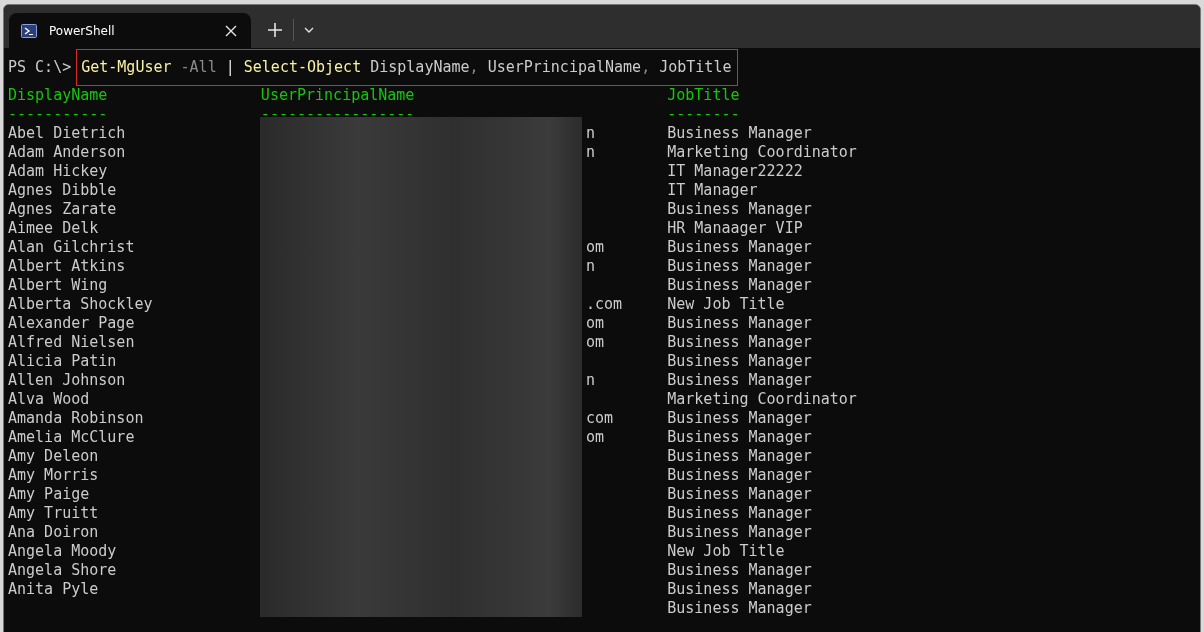  What do you see at coordinates (54, 228) in the screenshot?
I see `table-cell-text: Aimee Delk` at bounding box center [54, 228].